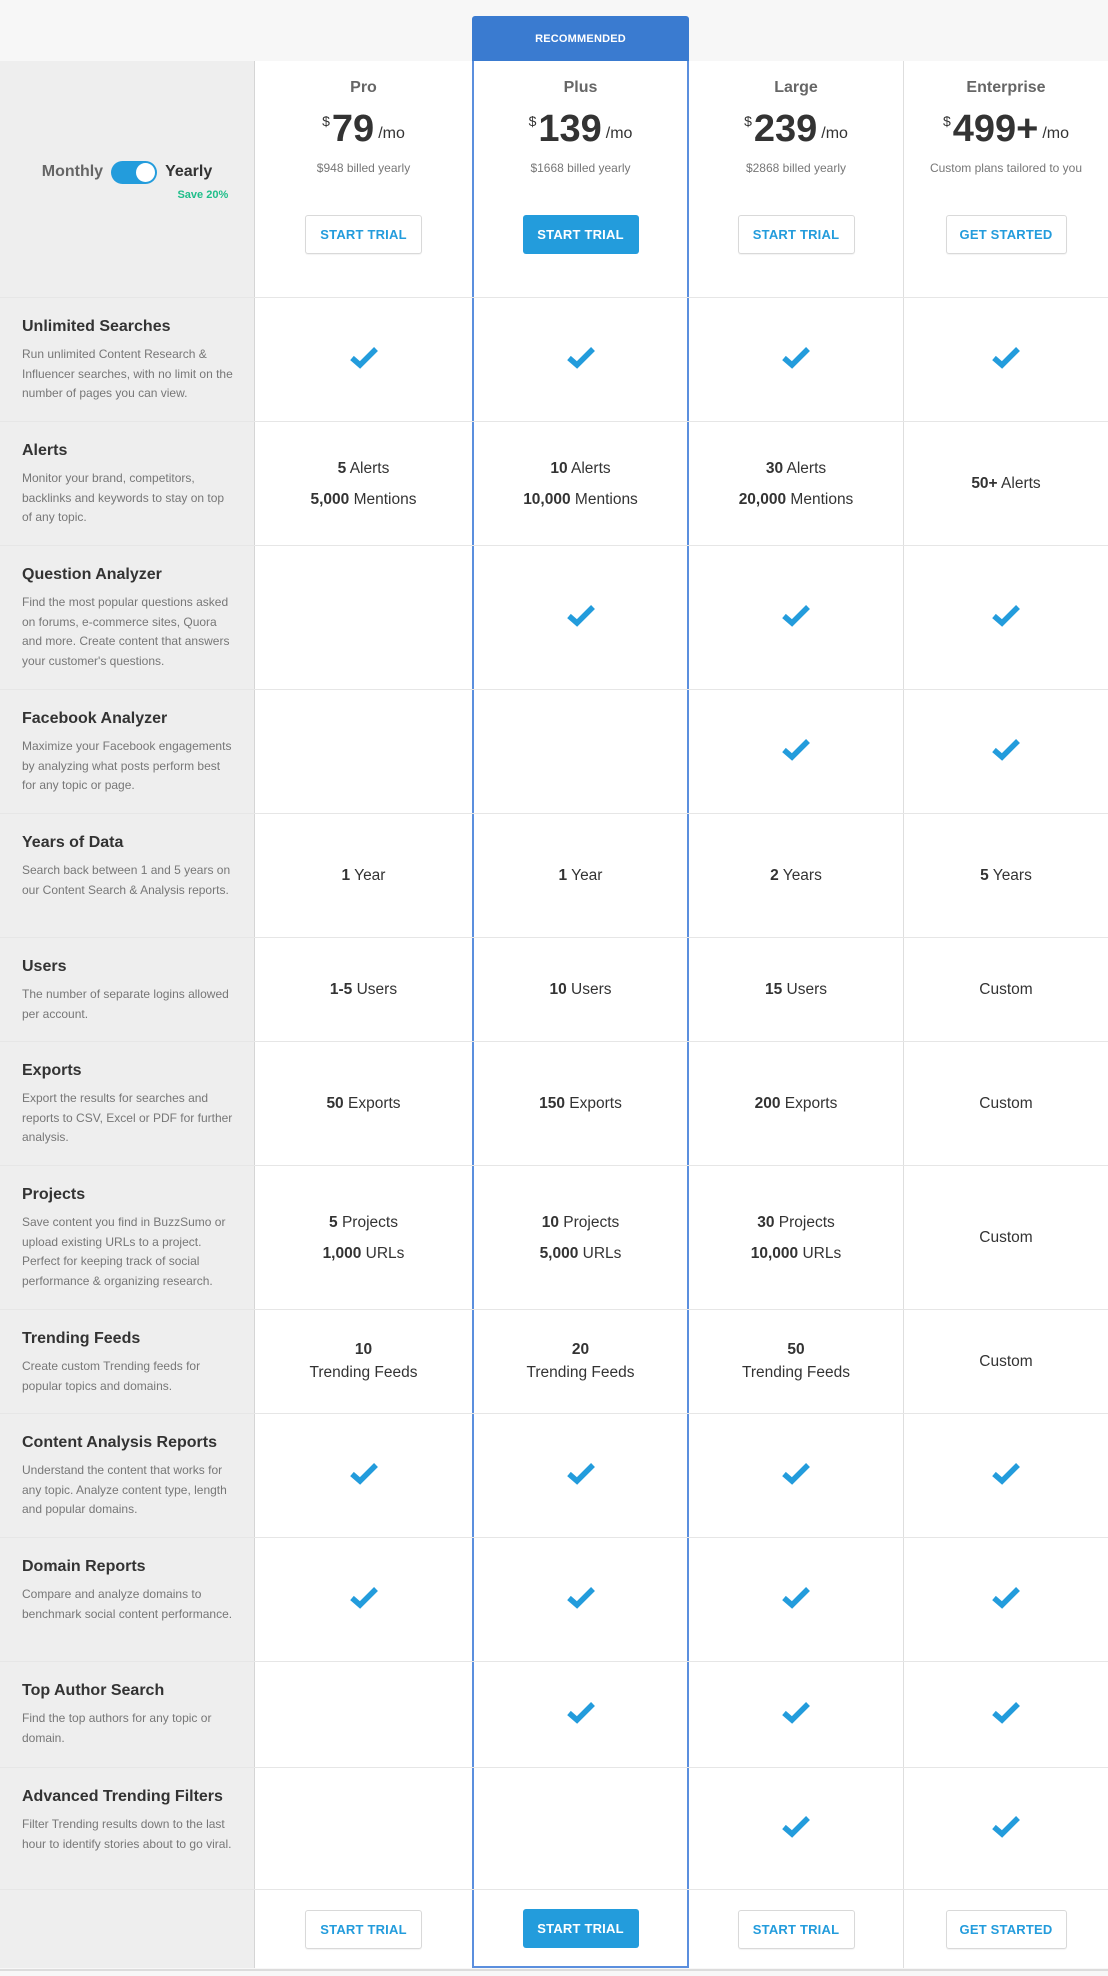  What do you see at coordinates (800, 875) in the screenshot?
I see `value-unit: Years` at bounding box center [800, 875].